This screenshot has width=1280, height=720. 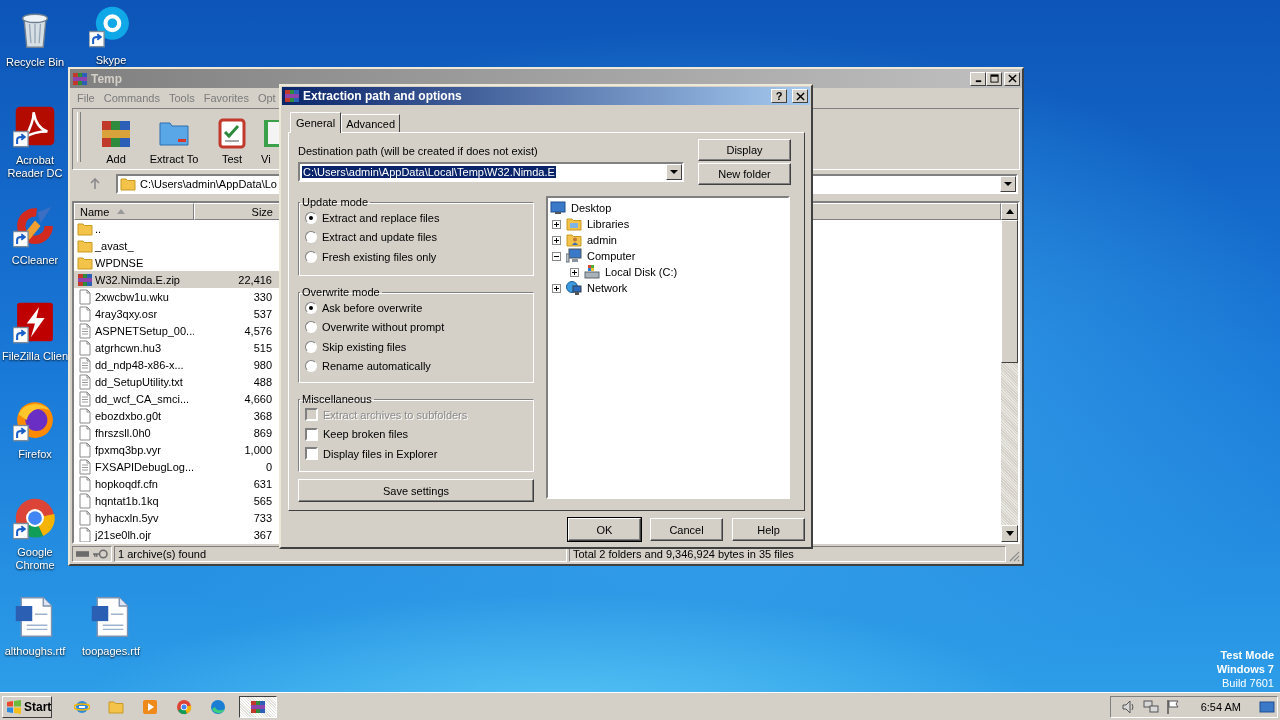 What do you see at coordinates (611, 256) in the screenshot?
I see `tree-item: Computer` at bounding box center [611, 256].